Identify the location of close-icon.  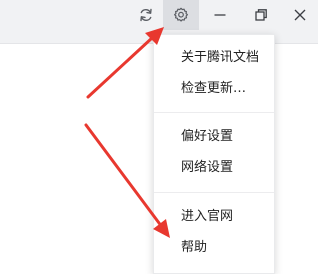
(300, 15).